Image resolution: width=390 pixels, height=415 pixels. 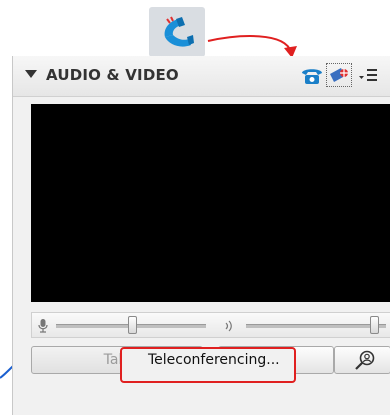 What do you see at coordinates (368, 75) in the screenshot?
I see `panel-menu-icon` at bounding box center [368, 75].